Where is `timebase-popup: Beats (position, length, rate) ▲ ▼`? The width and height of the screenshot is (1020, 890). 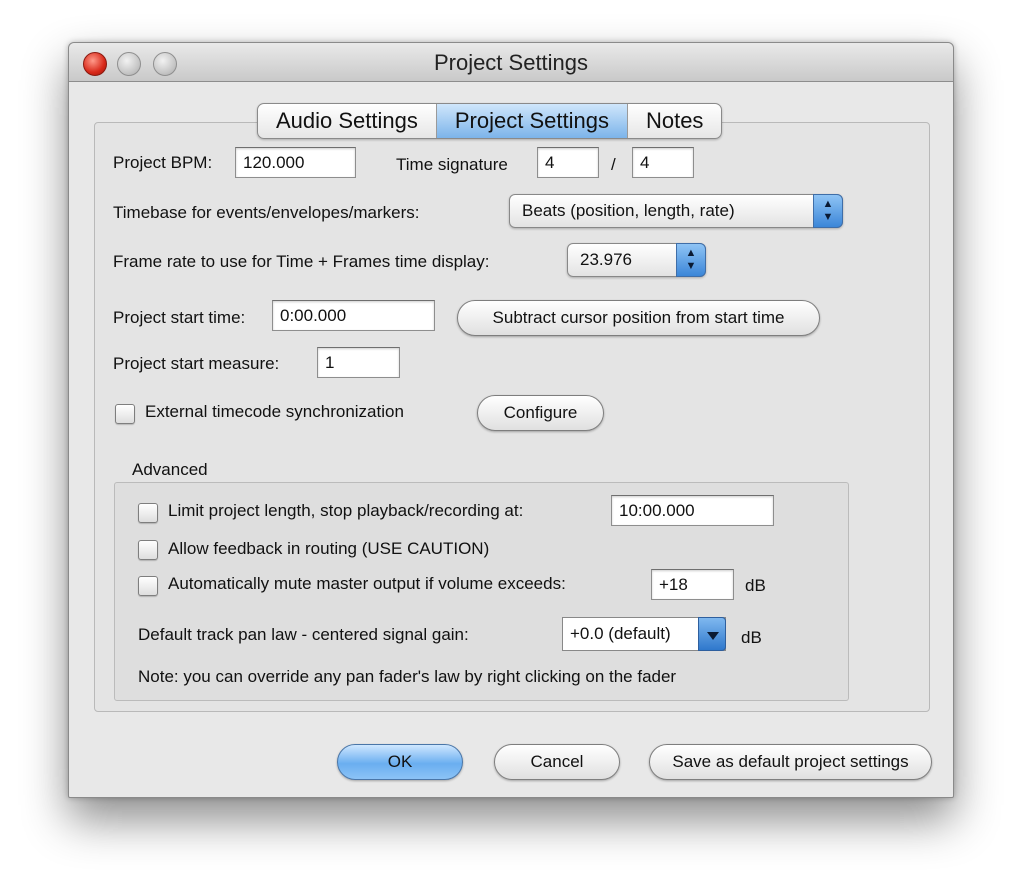
timebase-popup: Beats (position, length, rate) ▲ ▼ is located at coordinates (676, 211).